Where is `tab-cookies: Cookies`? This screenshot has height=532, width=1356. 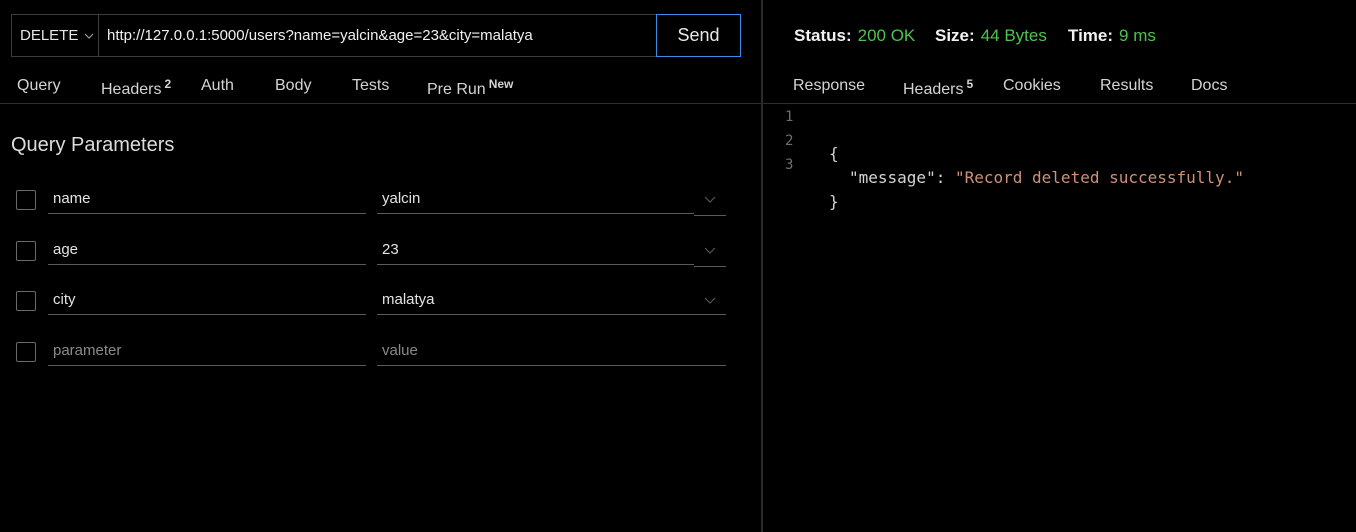
tab-cookies: Cookies is located at coordinates (1032, 86).